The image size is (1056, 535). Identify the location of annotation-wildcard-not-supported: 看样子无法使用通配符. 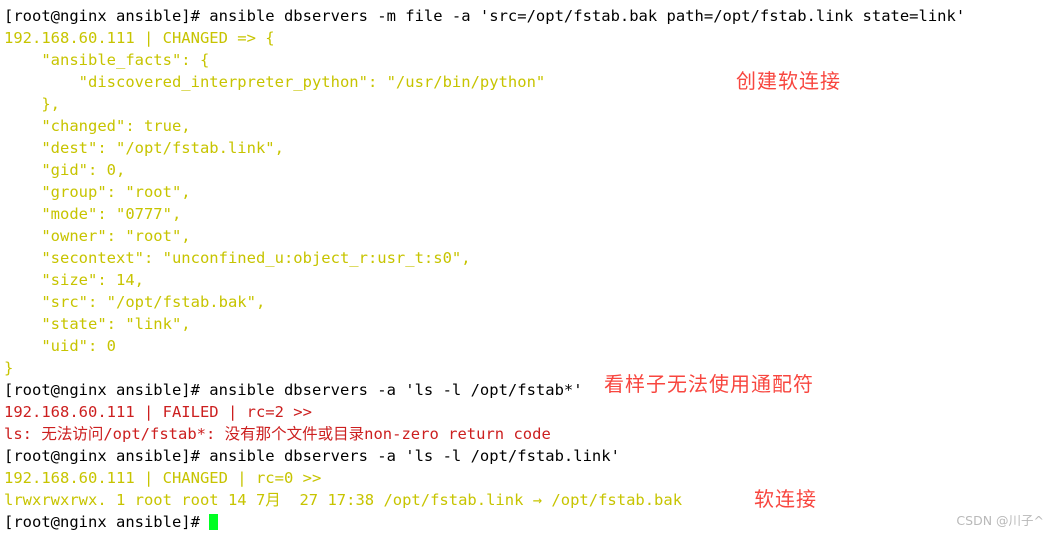
(709, 384).